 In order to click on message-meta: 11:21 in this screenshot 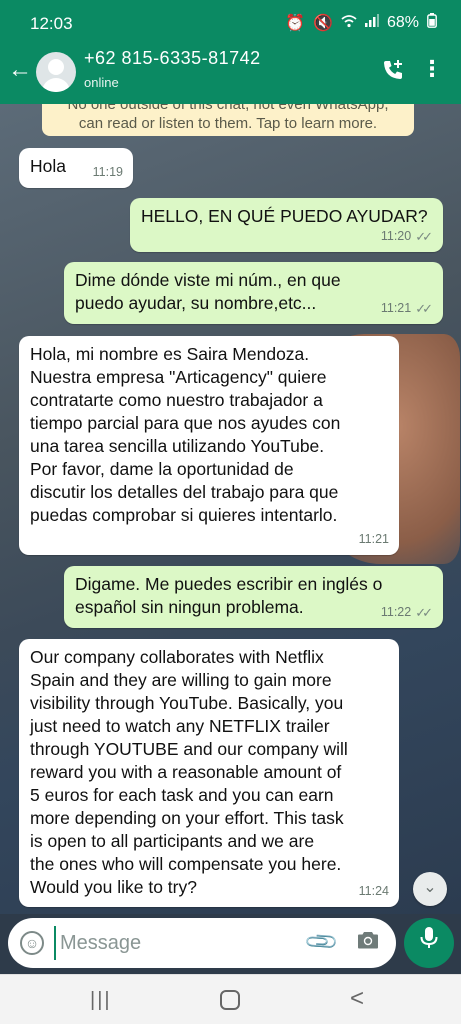, I will do `click(374, 539)`.